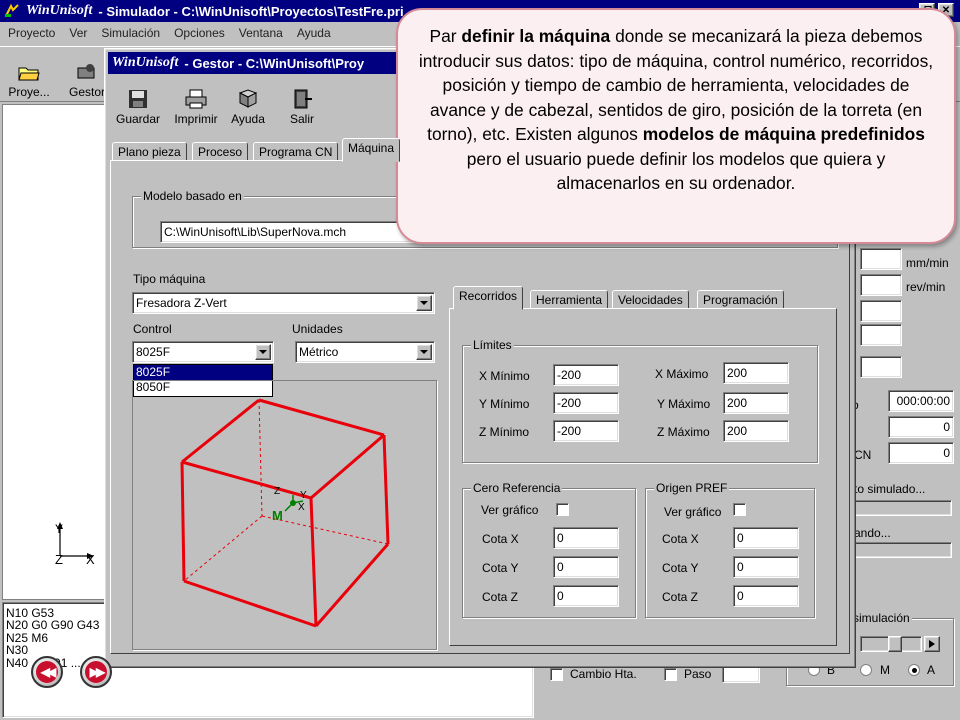 This screenshot has width=960, height=720. What do you see at coordinates (586, 596) in the screenshot?
I see `cero-cota-z-field: 0` at bounding box center [586, 596].